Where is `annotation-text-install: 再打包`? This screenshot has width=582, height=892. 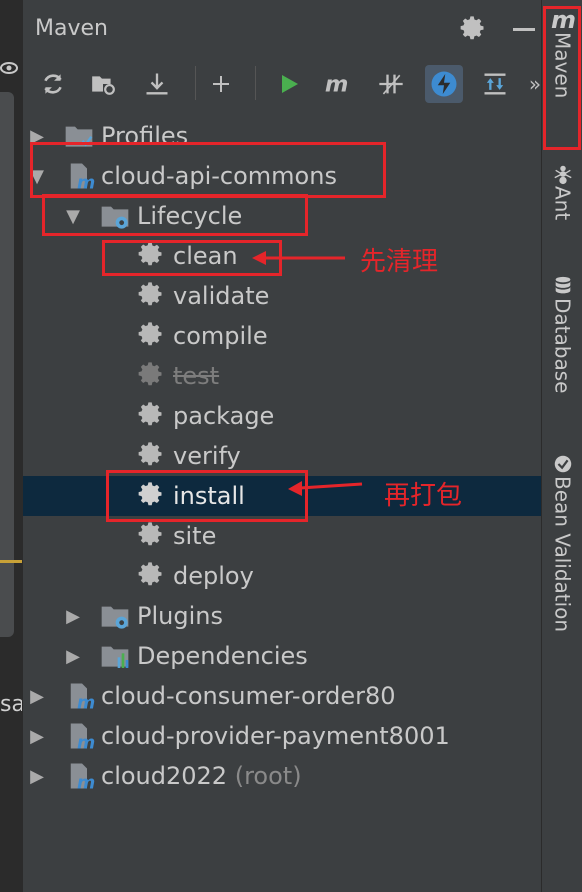
annotation-text-install: 再打包 is located at coordinates (423, 496).